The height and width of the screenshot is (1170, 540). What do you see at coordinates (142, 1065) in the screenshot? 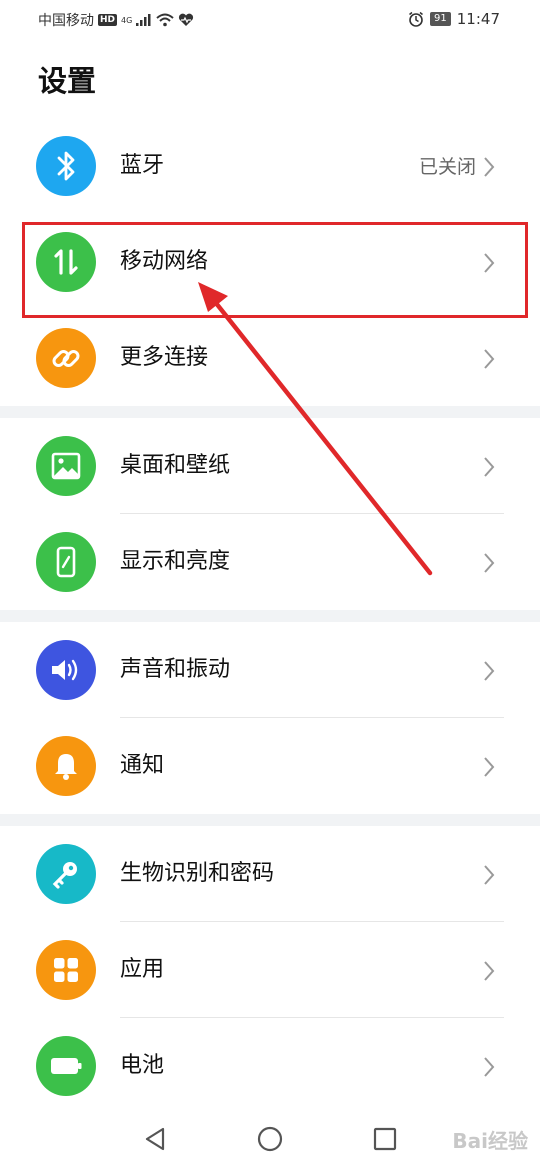
I see `settings-item-label: 电池` at bounding box center [142, 1065].